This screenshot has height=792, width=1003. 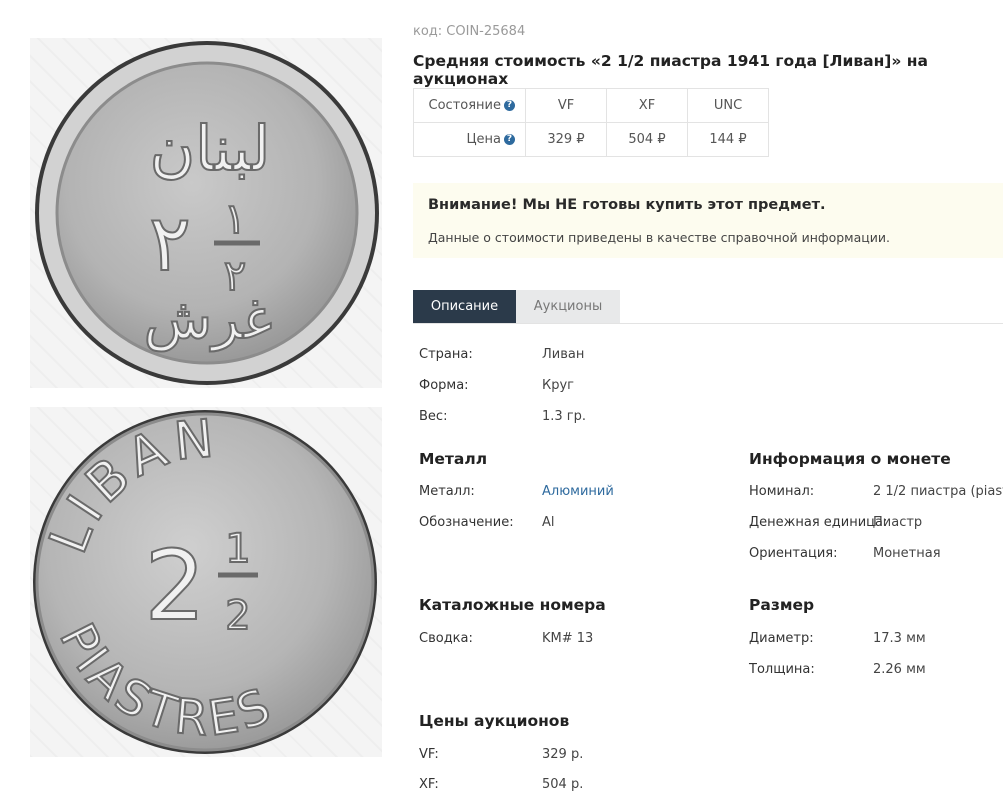 What do you see at coordinates (469, 31) in the screenshot?
I see `coin-code: код: COIN-25684` at bounding box center [469, 31].